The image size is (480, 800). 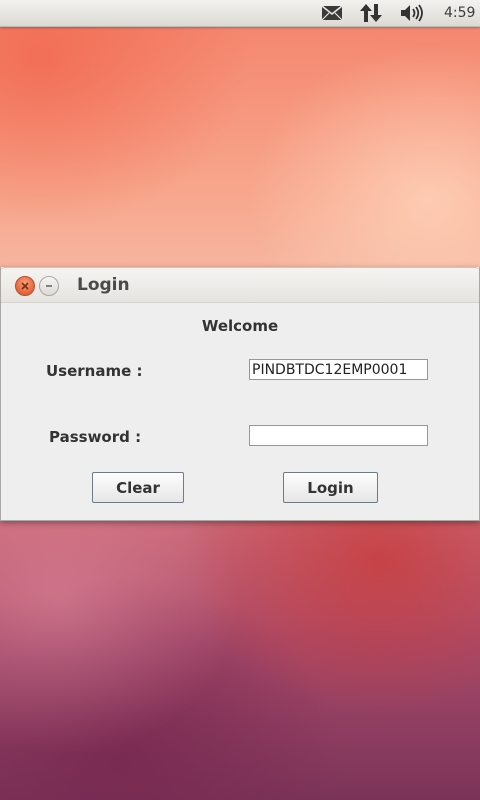 I want to click on username-field, so click(x=338, y=369).